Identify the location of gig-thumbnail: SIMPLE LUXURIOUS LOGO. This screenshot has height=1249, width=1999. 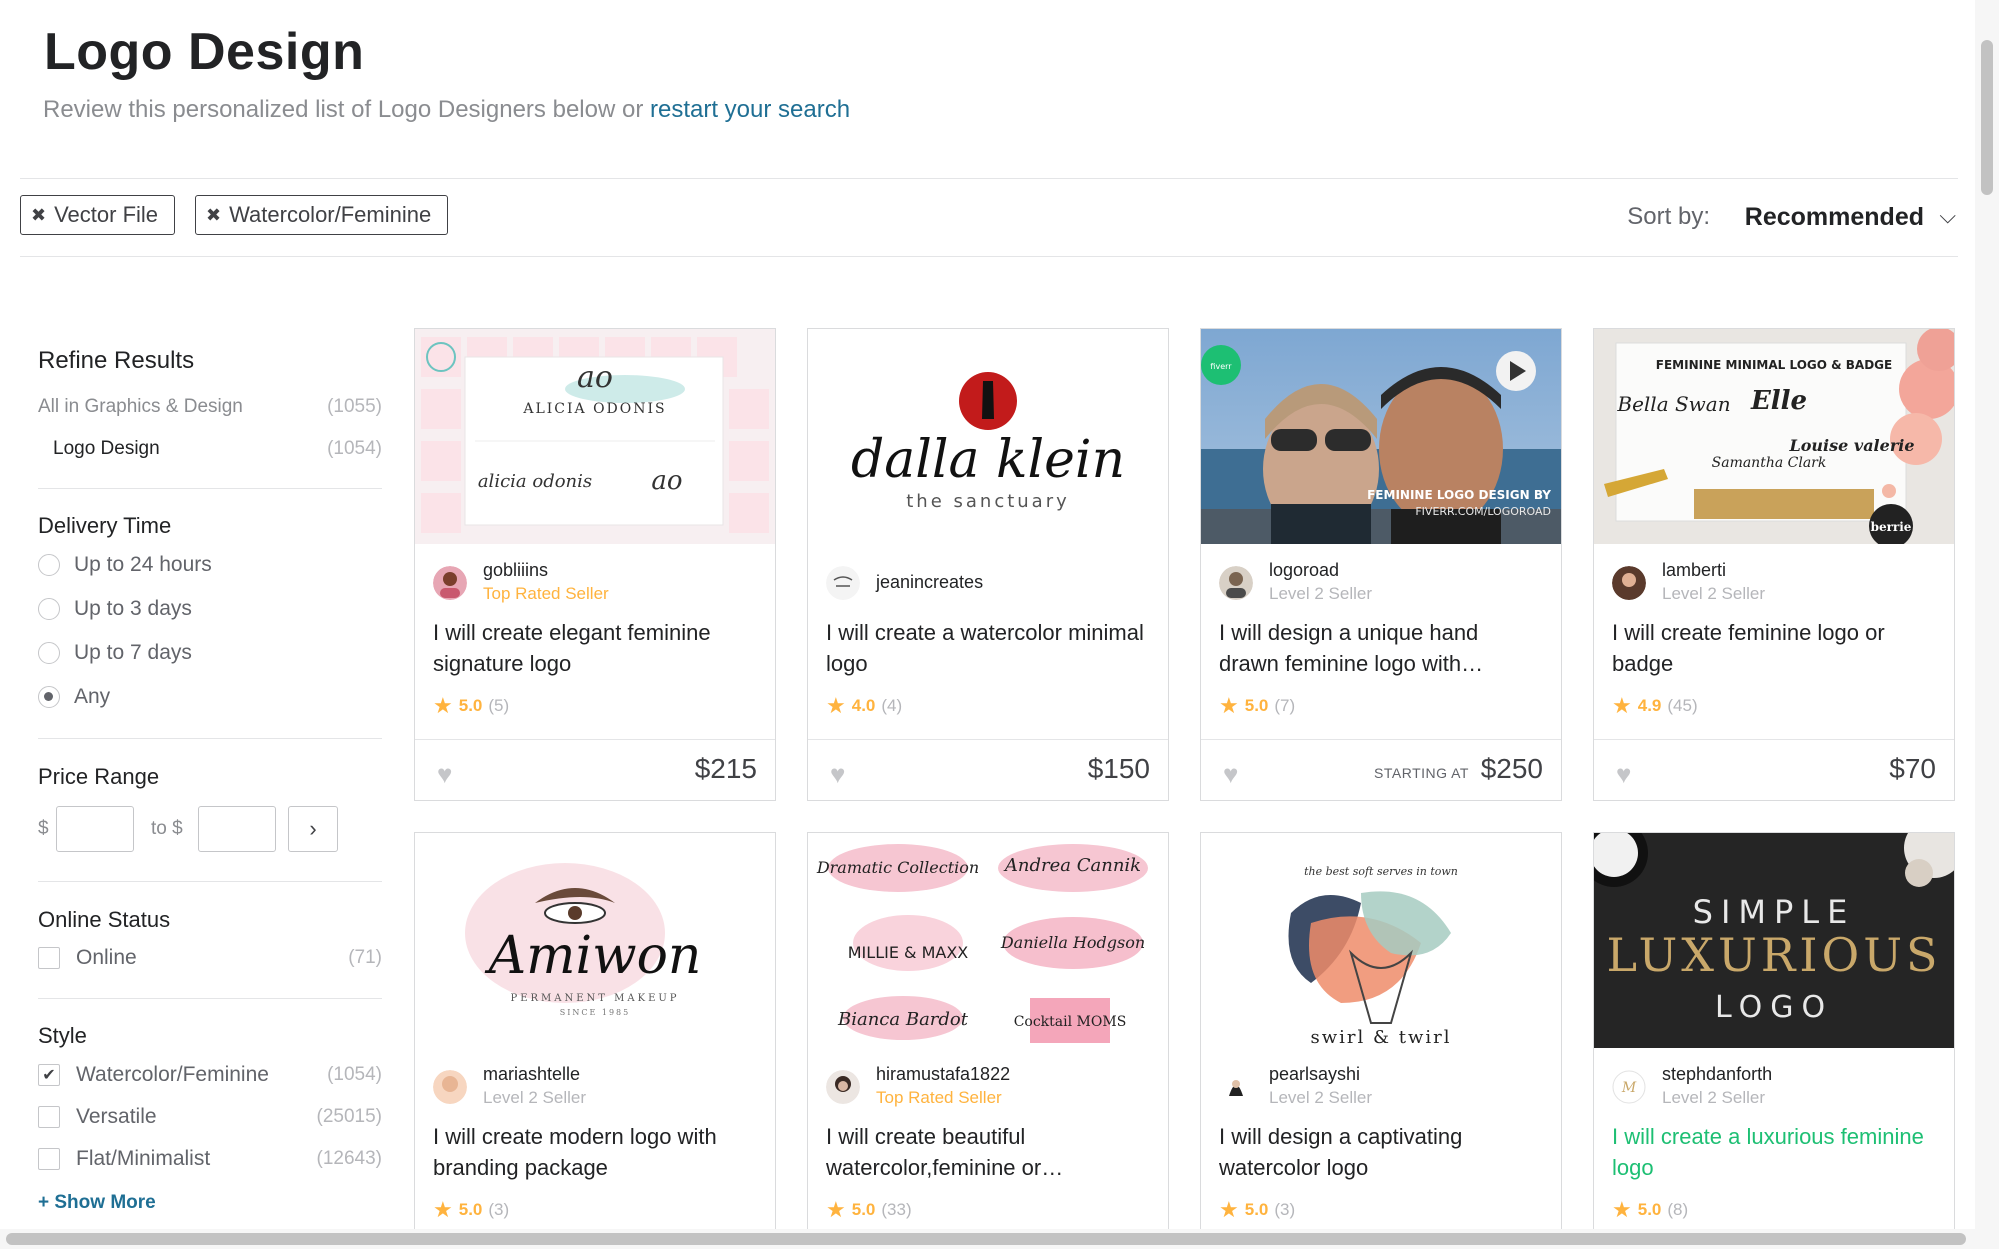
(1774, 940).